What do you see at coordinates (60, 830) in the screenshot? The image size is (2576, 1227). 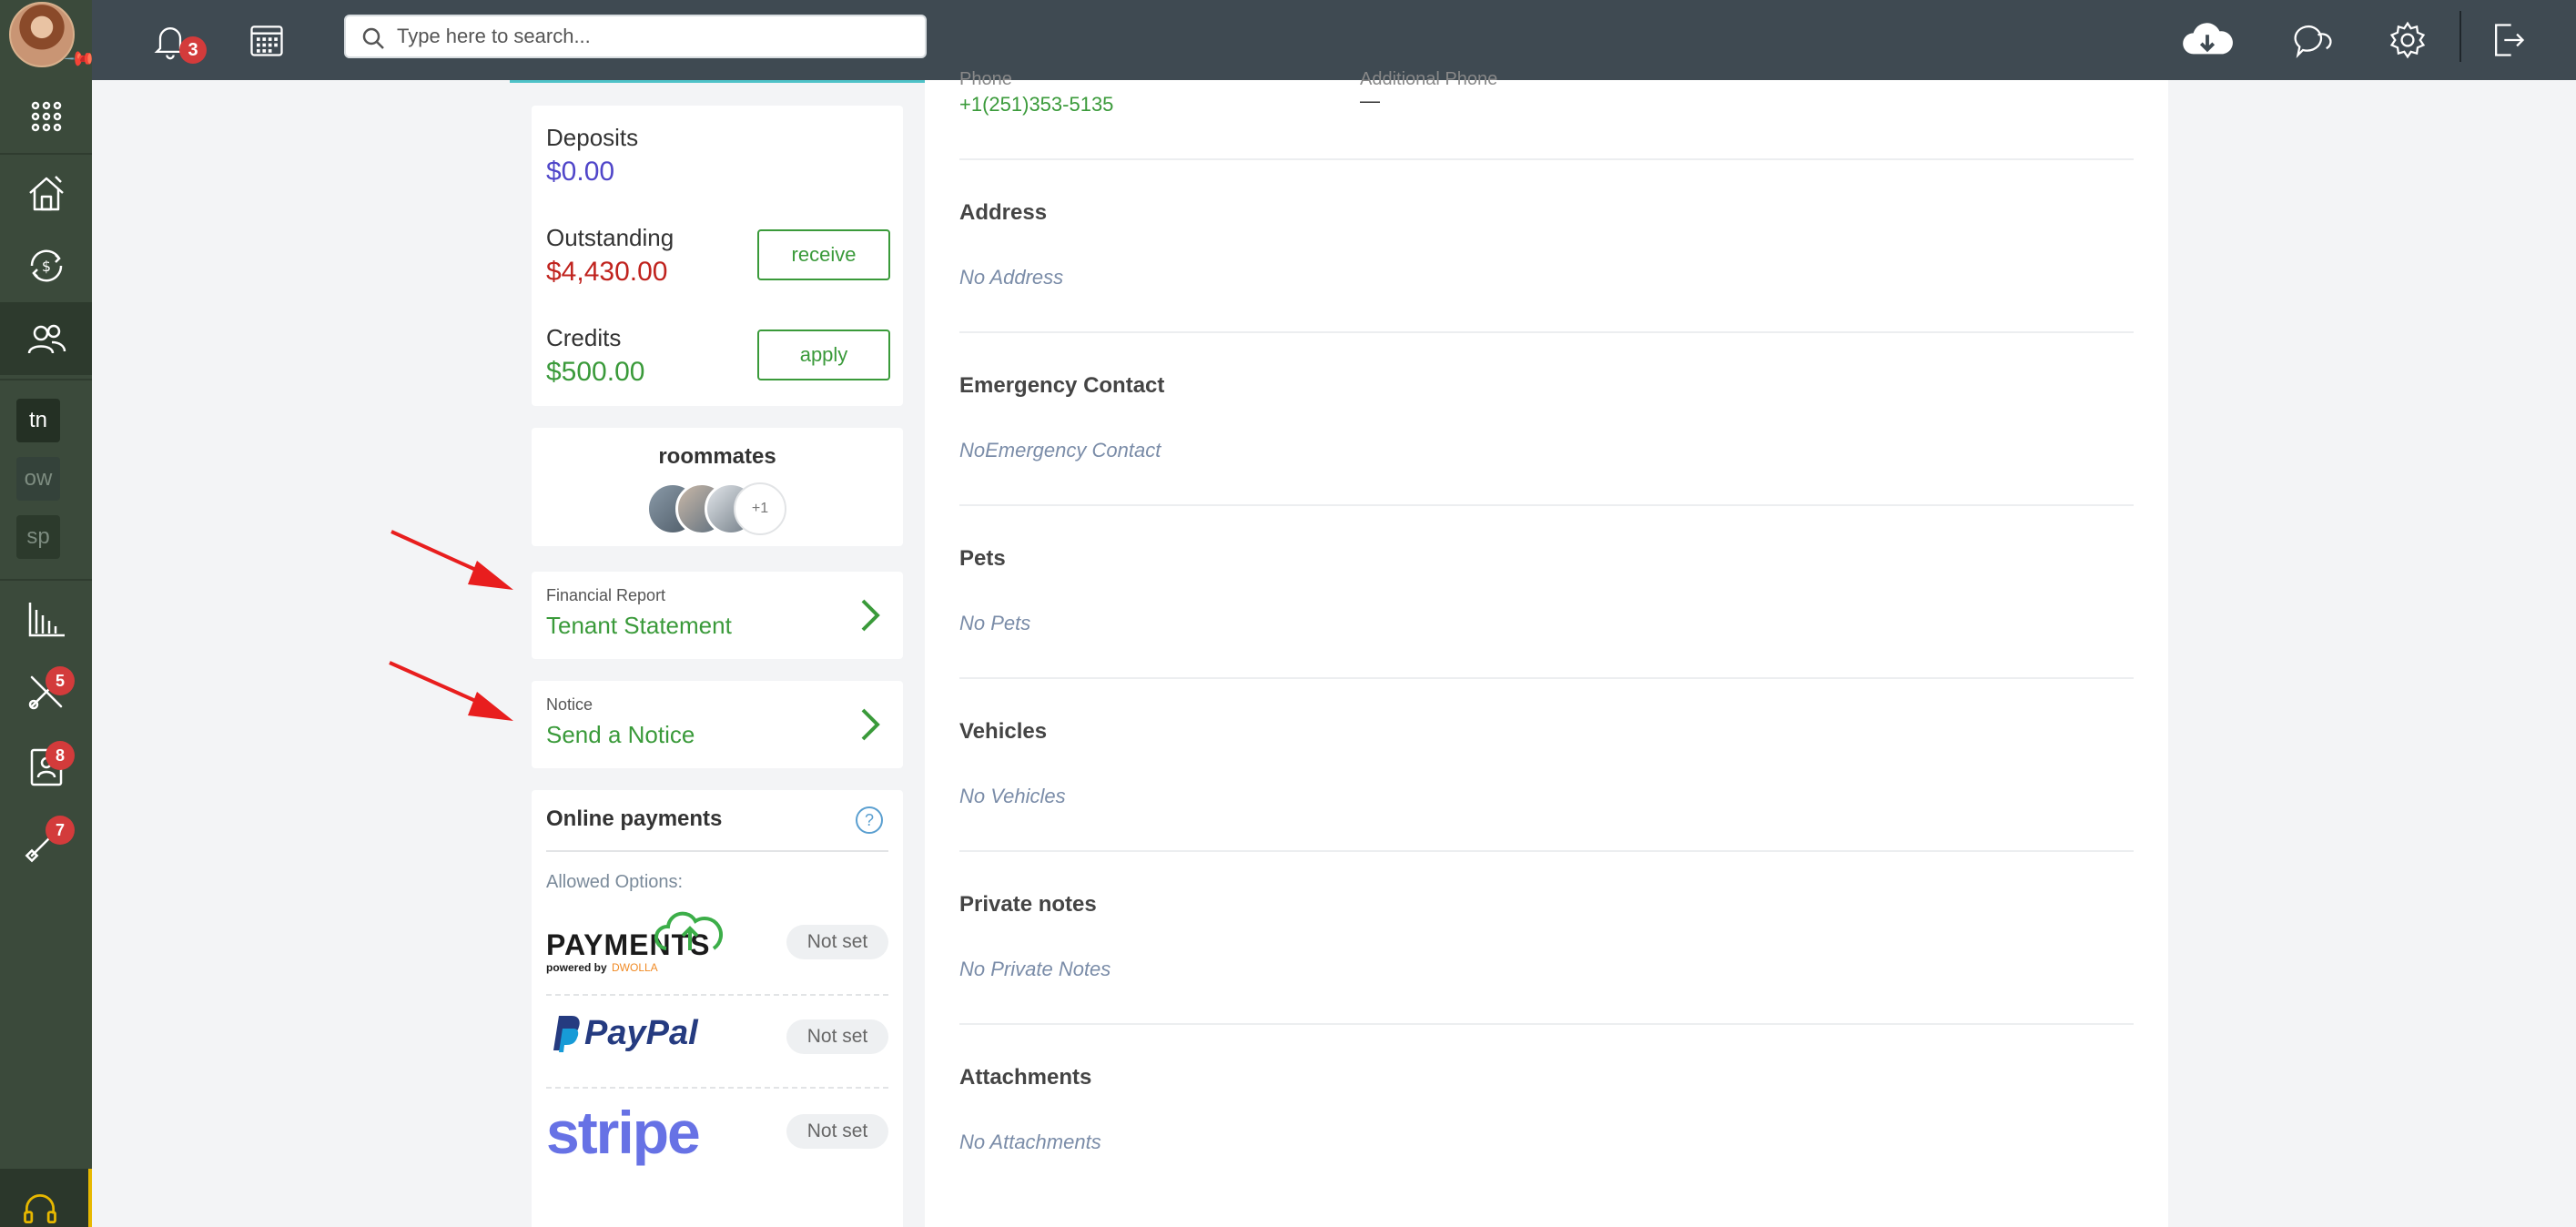 I see `tools-badge: 7` at bounding box center [60, 830].